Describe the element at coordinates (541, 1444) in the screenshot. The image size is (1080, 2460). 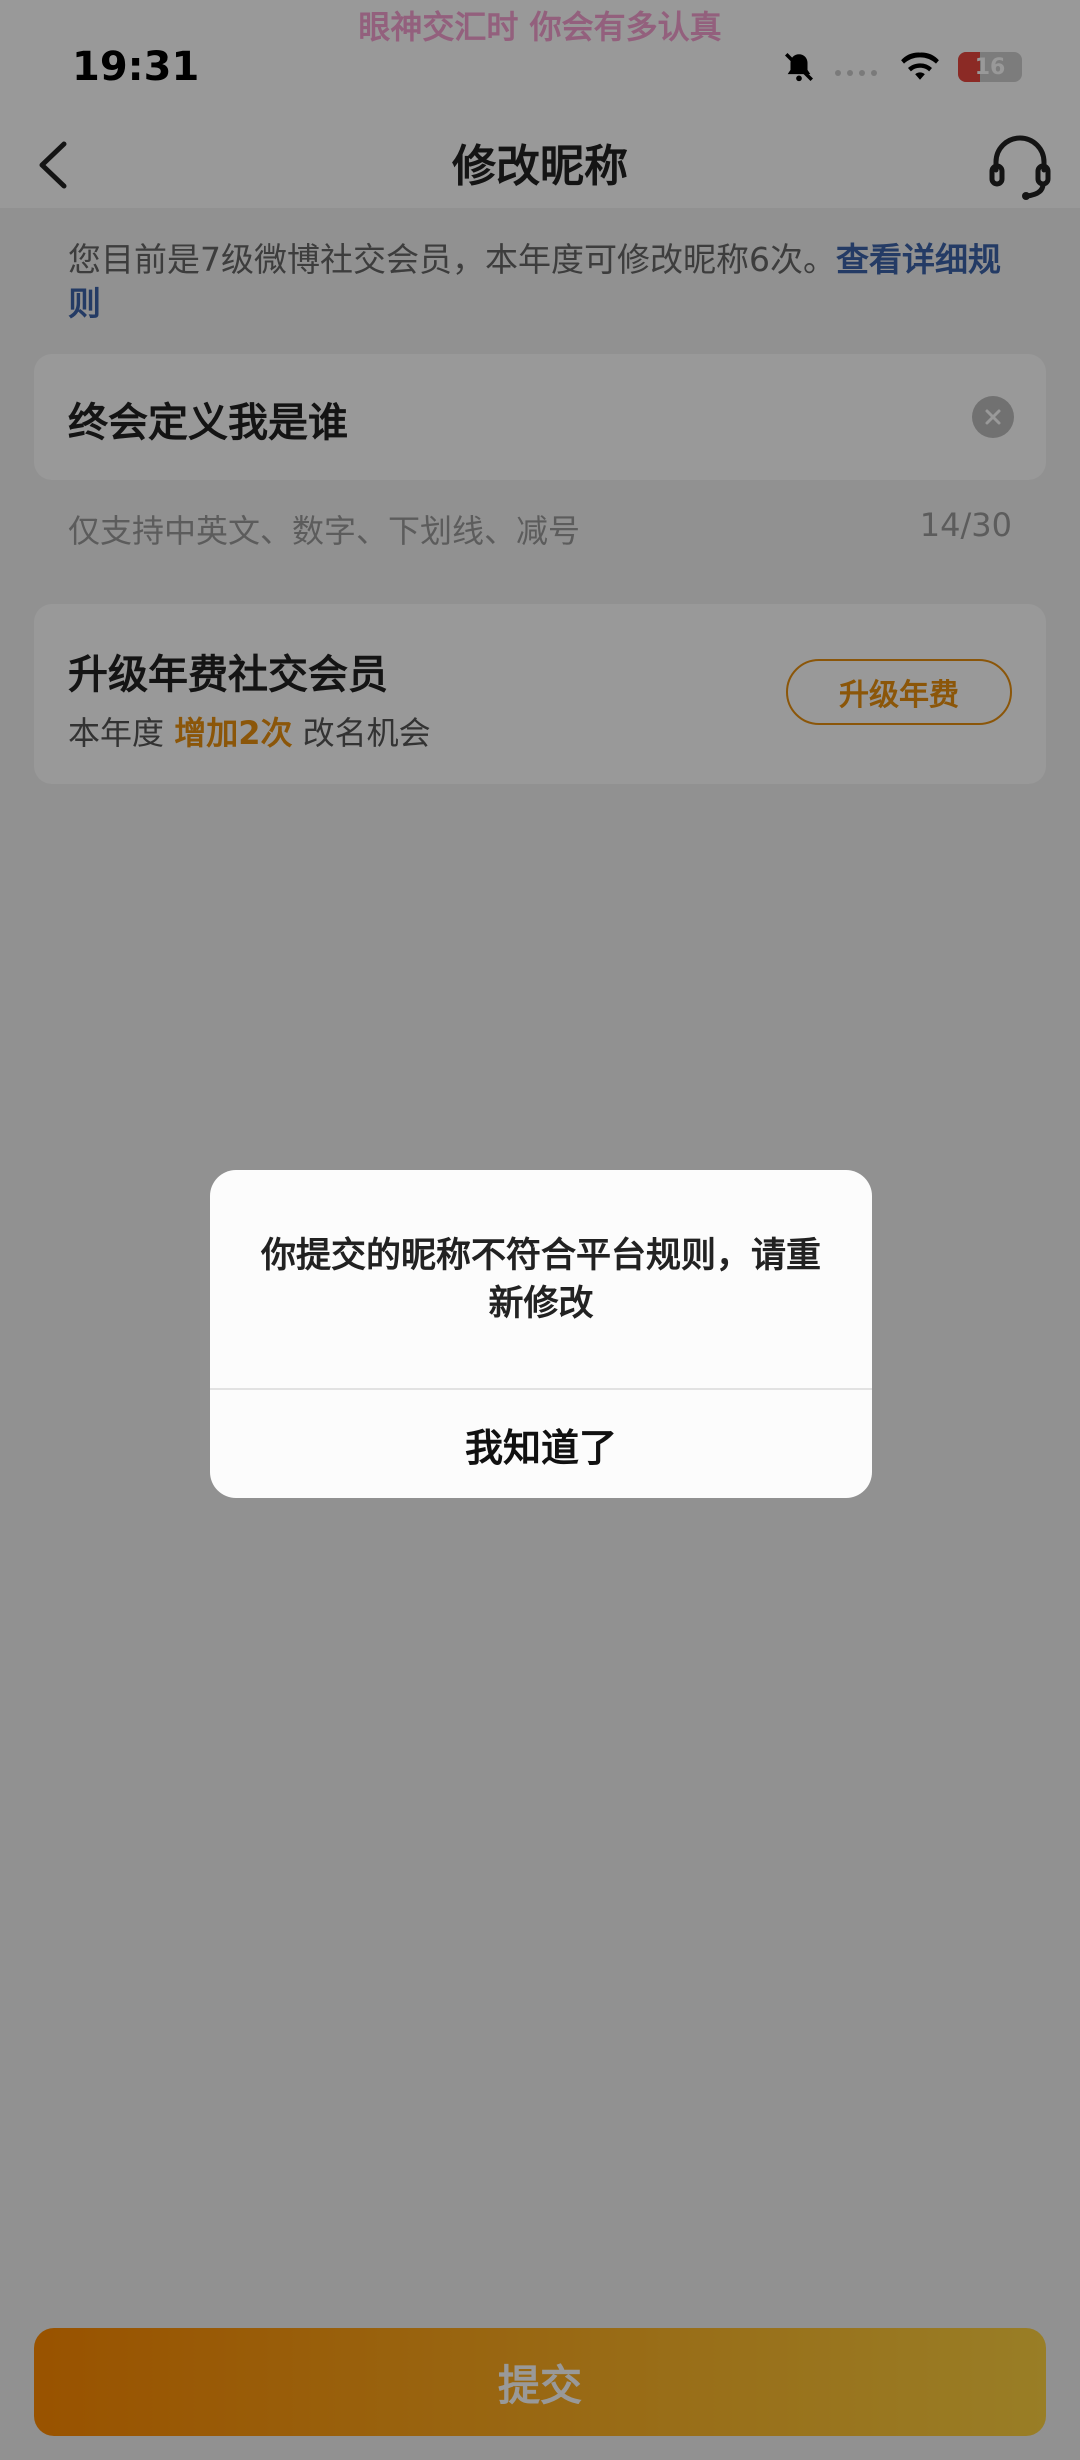
I see `dialog-confirm-button: 我知道了` at that location.